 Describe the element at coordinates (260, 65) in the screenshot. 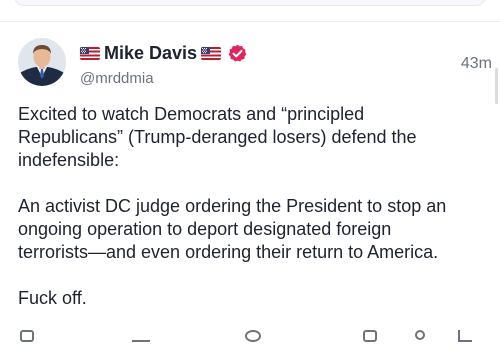

I see `author-block: Mike Davis @mrddmia` at that location.